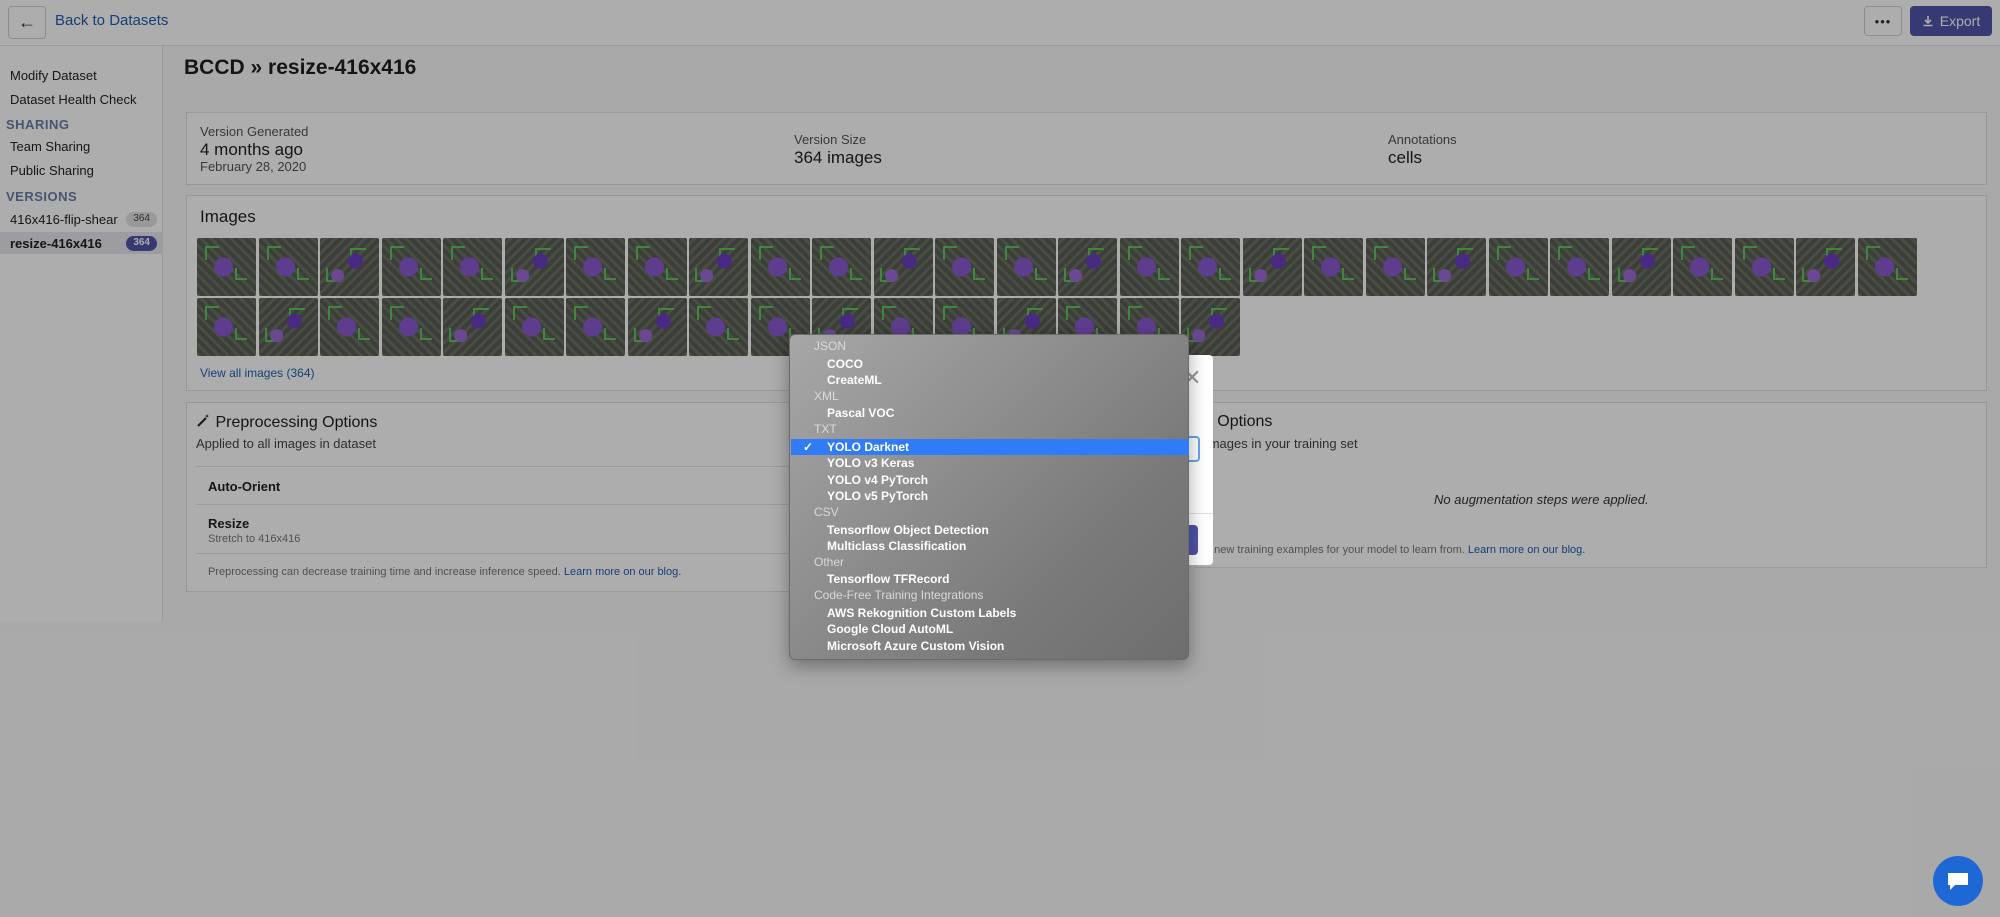 The width and height of the screenshot is (2000, 917). I want to click on dropdown-option: YOLO v5 PyTorch, so click(990, 496).